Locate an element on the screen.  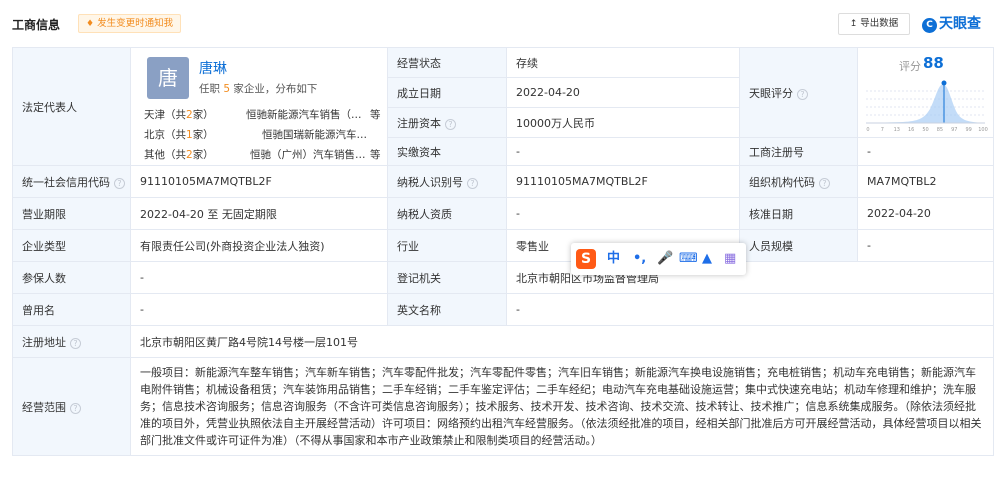
table-row: 注册地址? 北京市朝阳区黄厂路4号院14号楼一层101号 is located at coordinates (503, 341).